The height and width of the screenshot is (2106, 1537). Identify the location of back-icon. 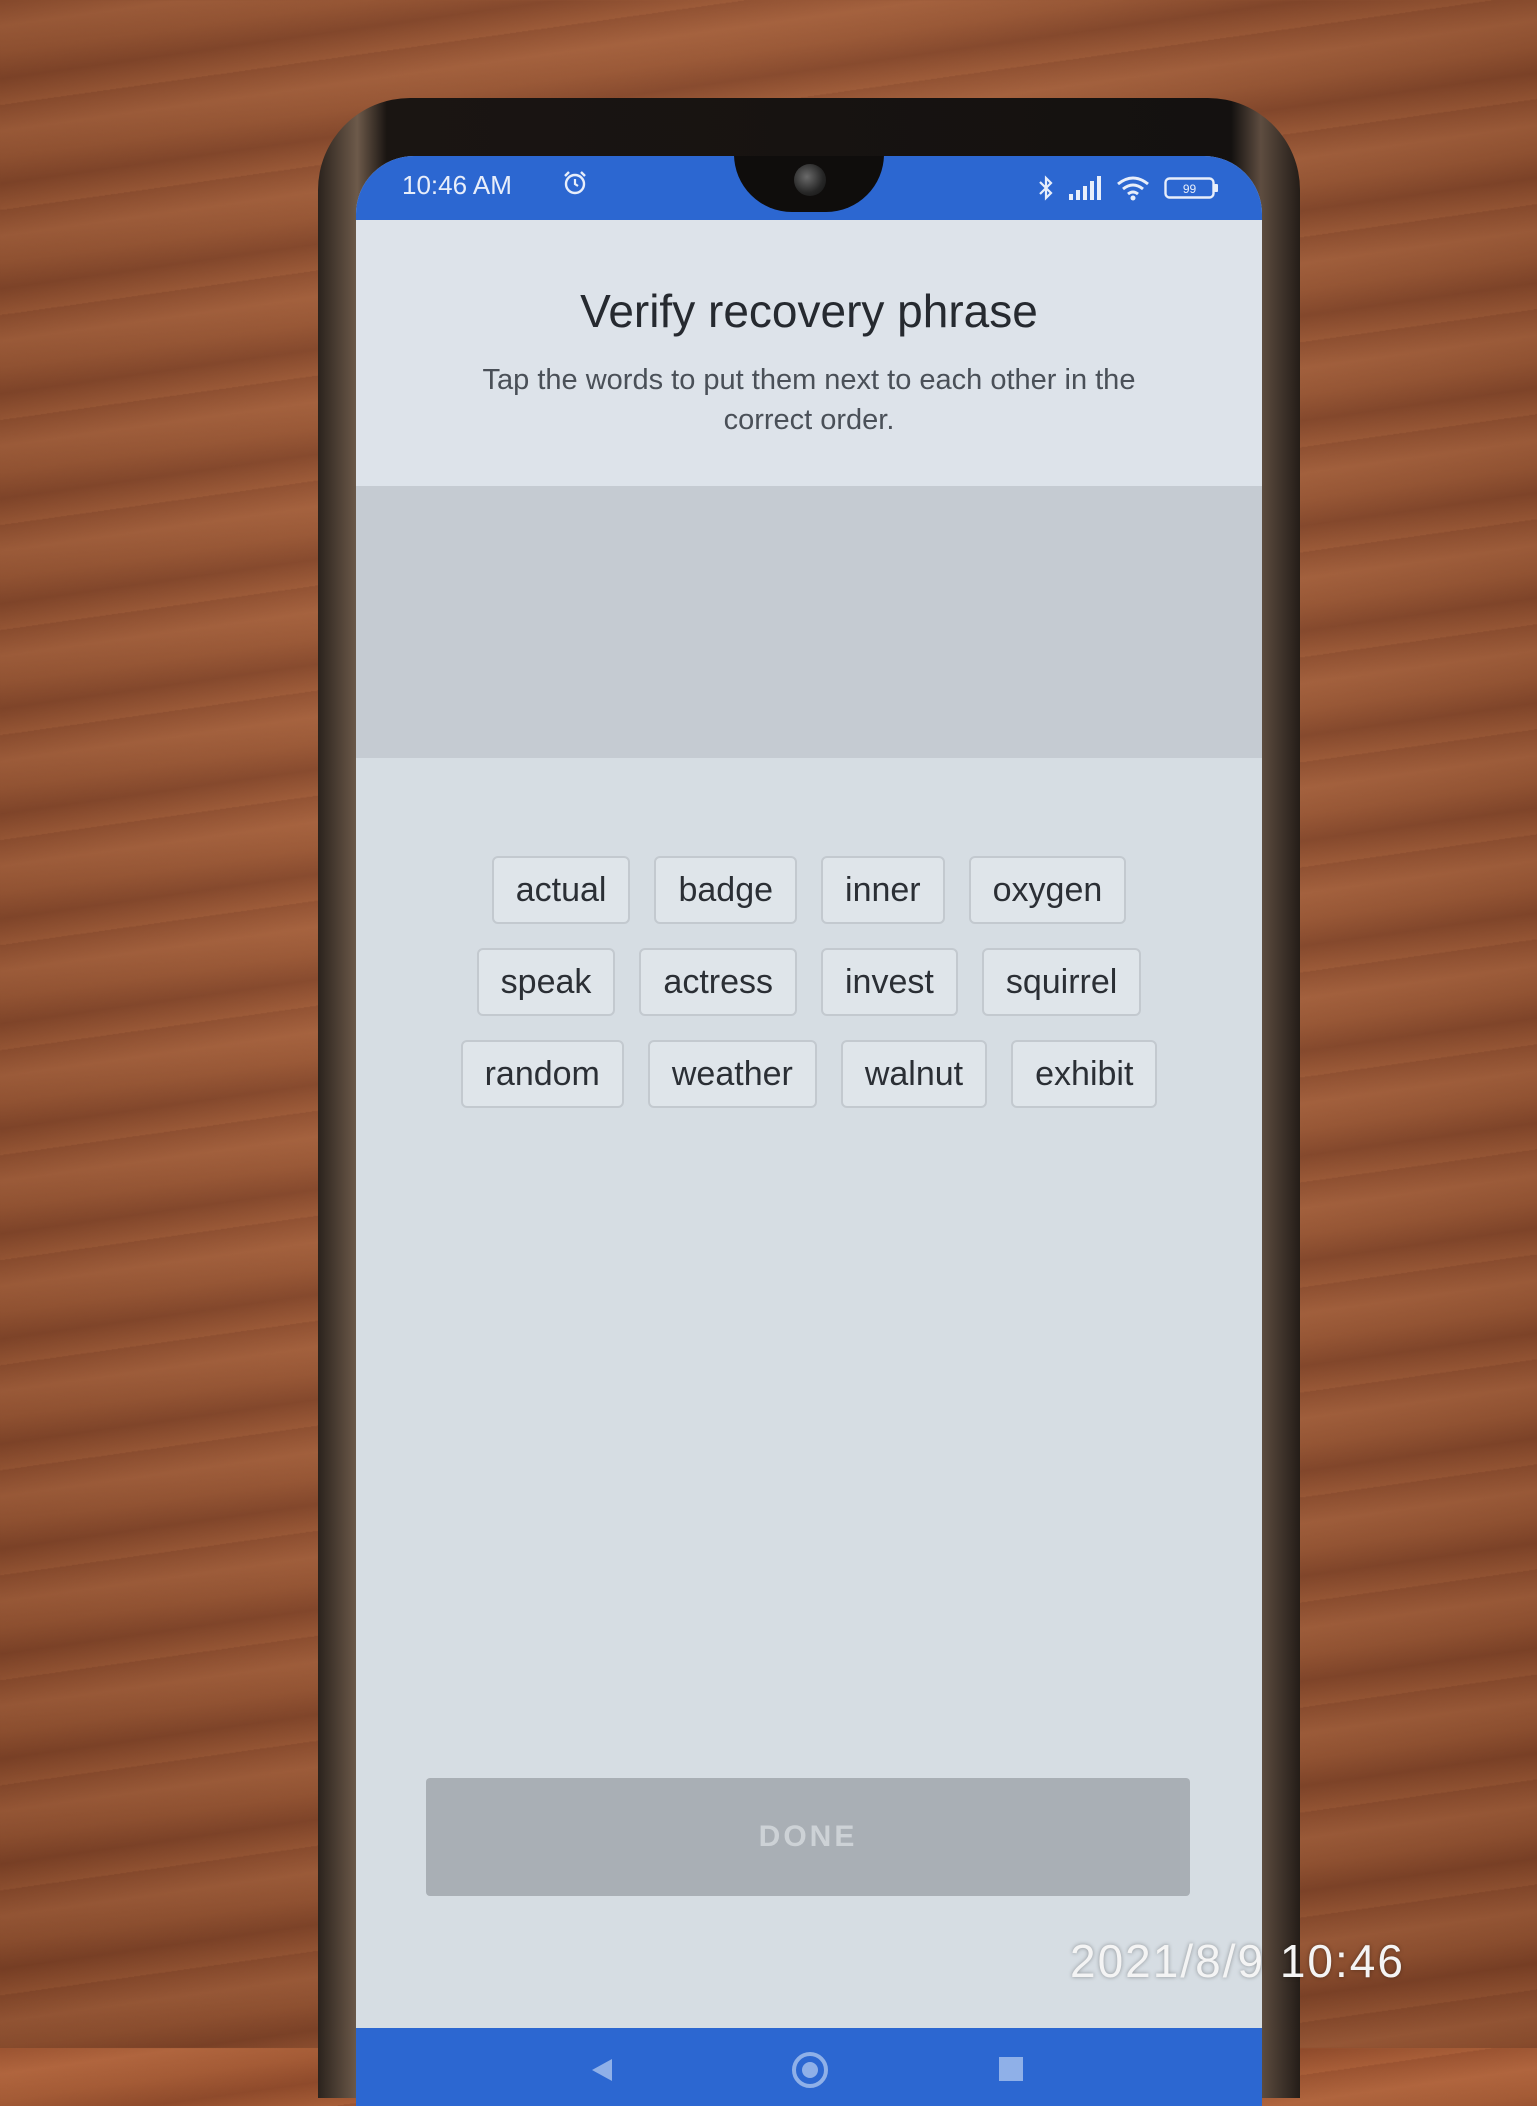
(602, 2070).